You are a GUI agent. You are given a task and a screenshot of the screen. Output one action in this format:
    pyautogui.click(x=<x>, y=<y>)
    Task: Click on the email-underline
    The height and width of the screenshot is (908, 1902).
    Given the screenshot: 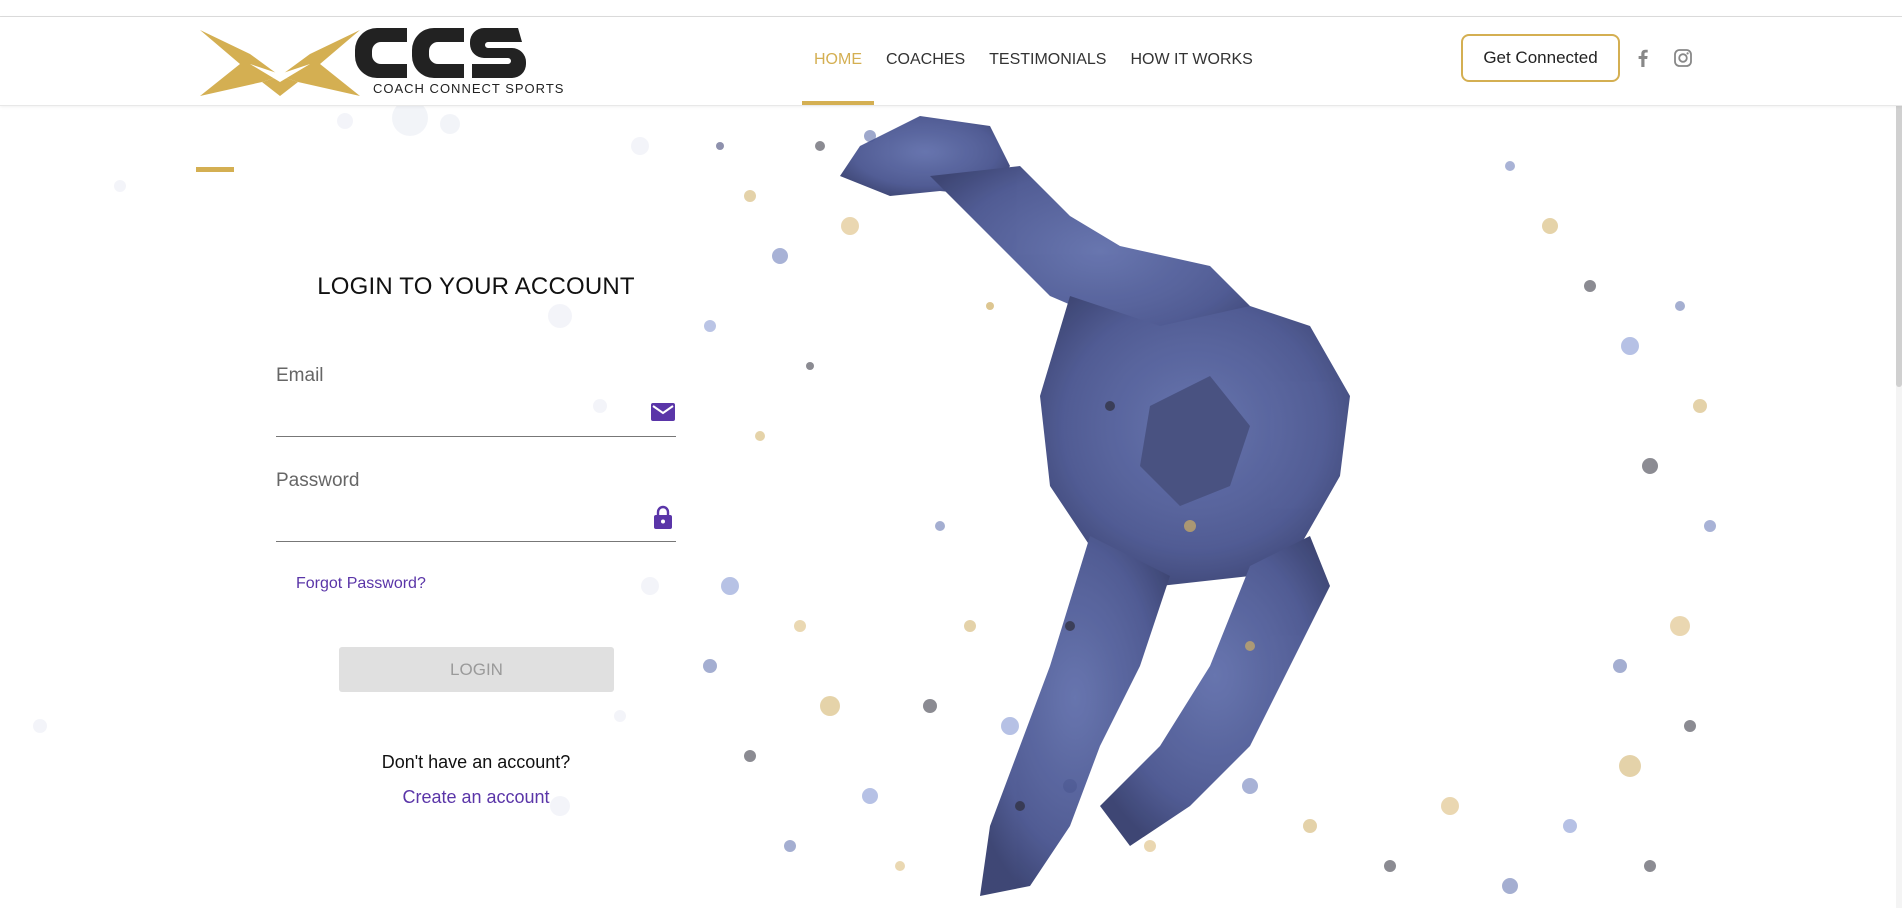 What is the action you would take?
    pyautogui.click(x=476, y=436)
    